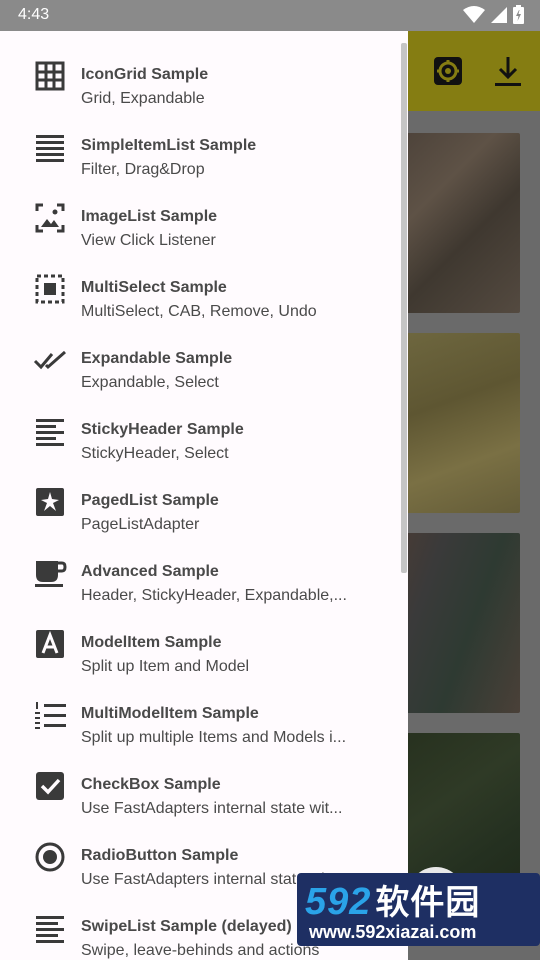 The height and width of the screenshot is (960, 540). What do you see at coordinates (150, 500) in the screenshot?
I see `drawer-item-title: PagedList Sample` at bounding box center [150, 500].